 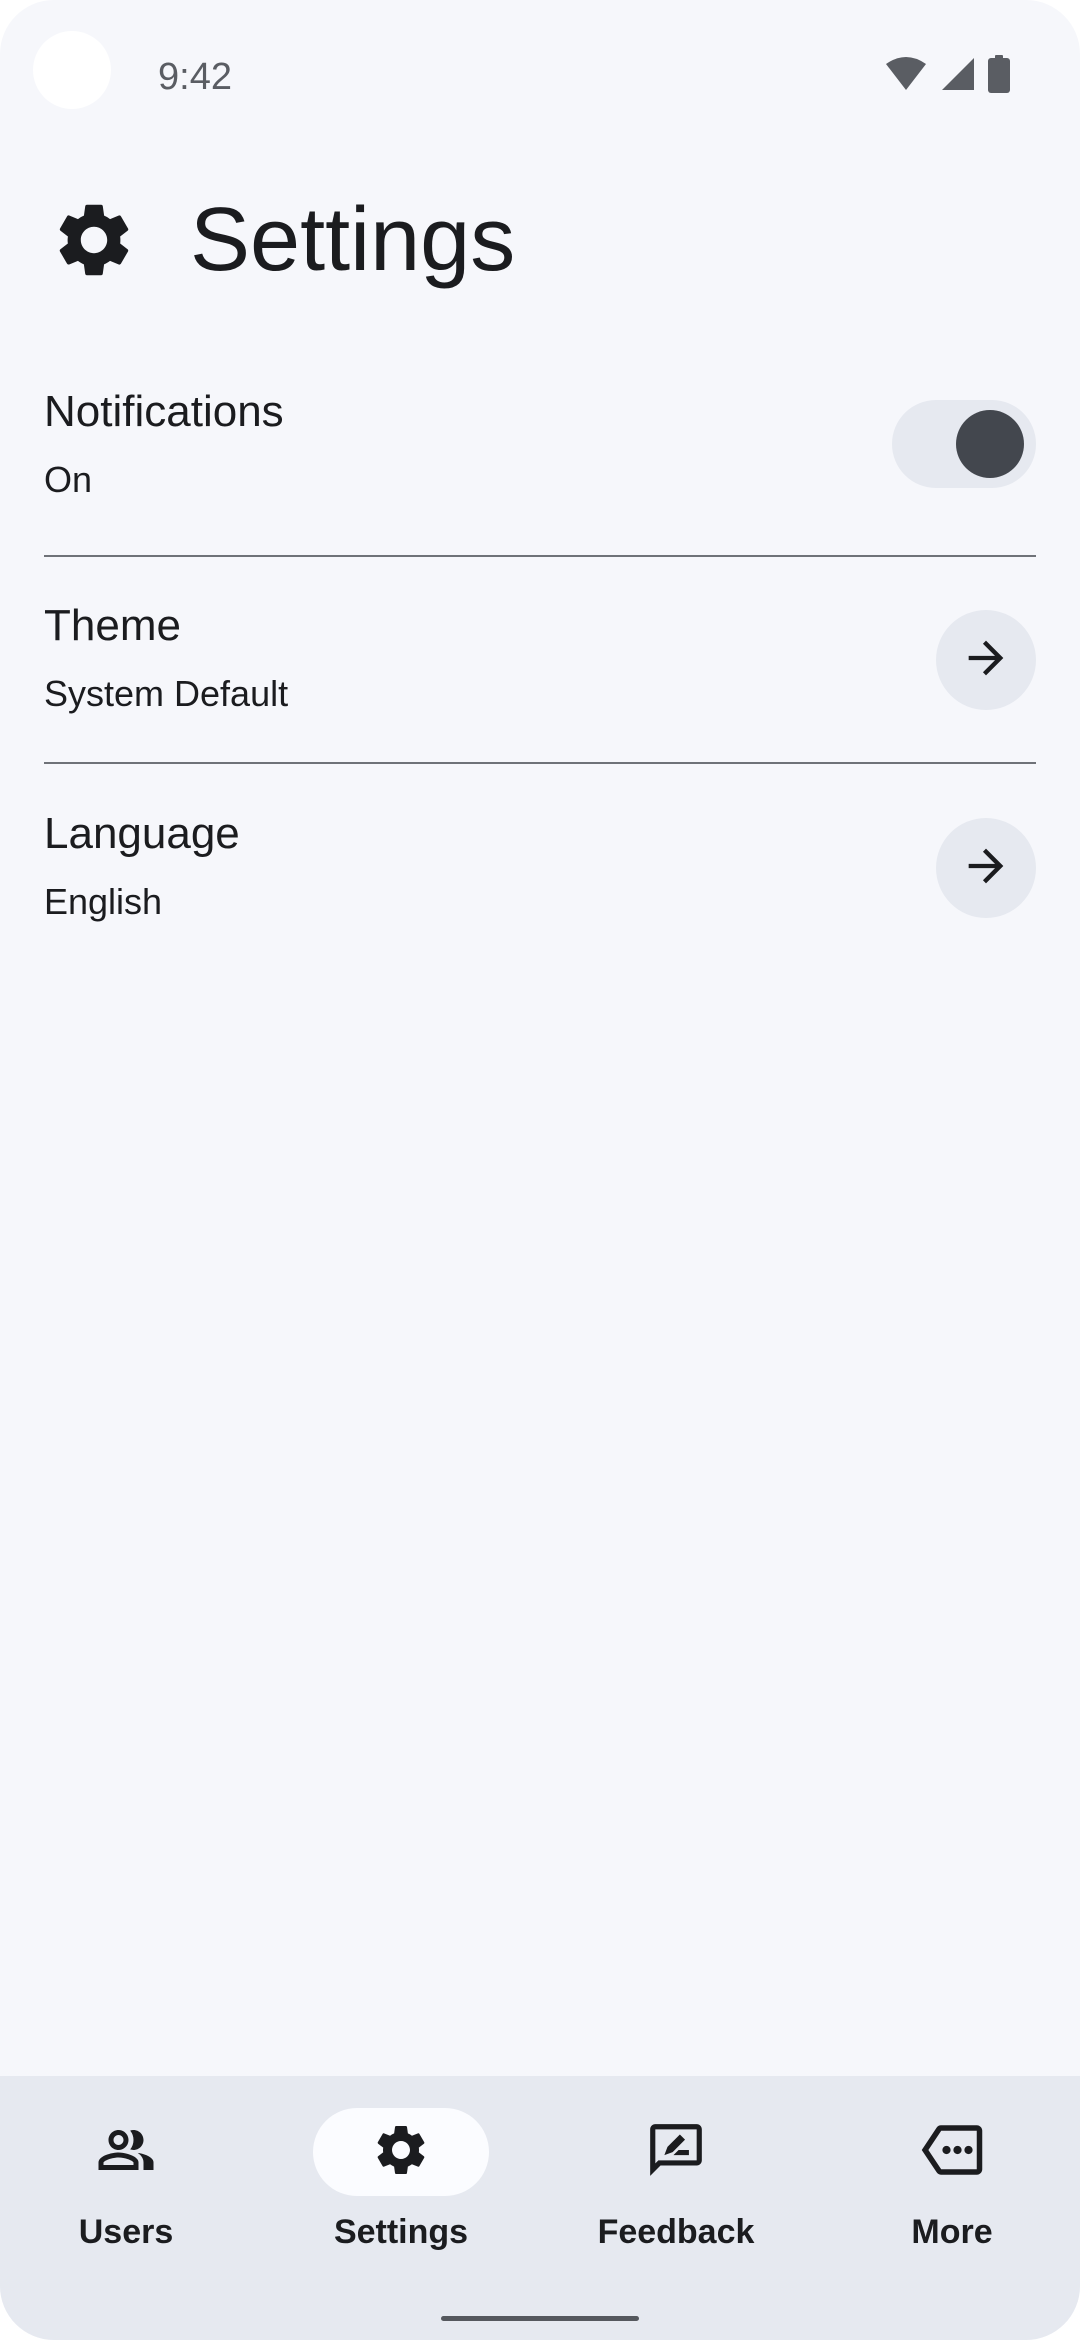 I want to click on battery-icon, so click(x=999, y=74).